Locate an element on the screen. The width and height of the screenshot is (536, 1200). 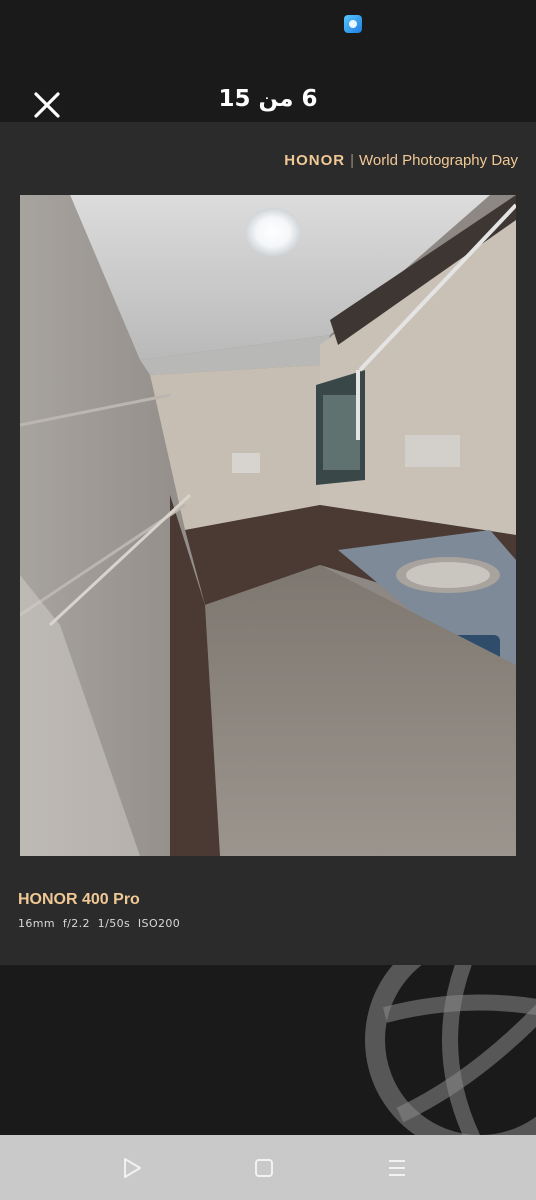
viewer-header: 6 من 15 is located at coordinates (268, 85).